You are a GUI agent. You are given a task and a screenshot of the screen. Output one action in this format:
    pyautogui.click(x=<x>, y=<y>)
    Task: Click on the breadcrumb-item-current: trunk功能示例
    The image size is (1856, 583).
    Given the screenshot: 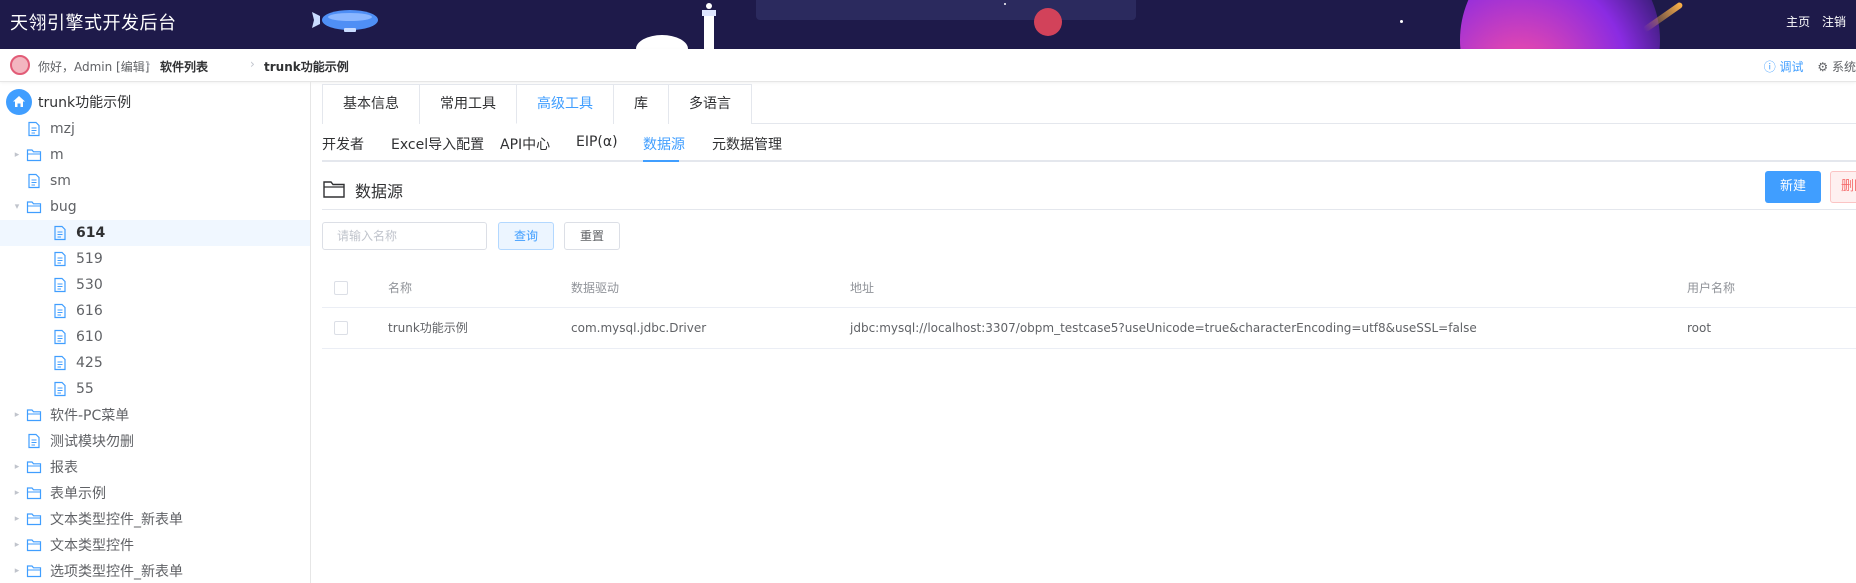 What is the action you would take?
    pyautogui.click(x=306, y=66)
    